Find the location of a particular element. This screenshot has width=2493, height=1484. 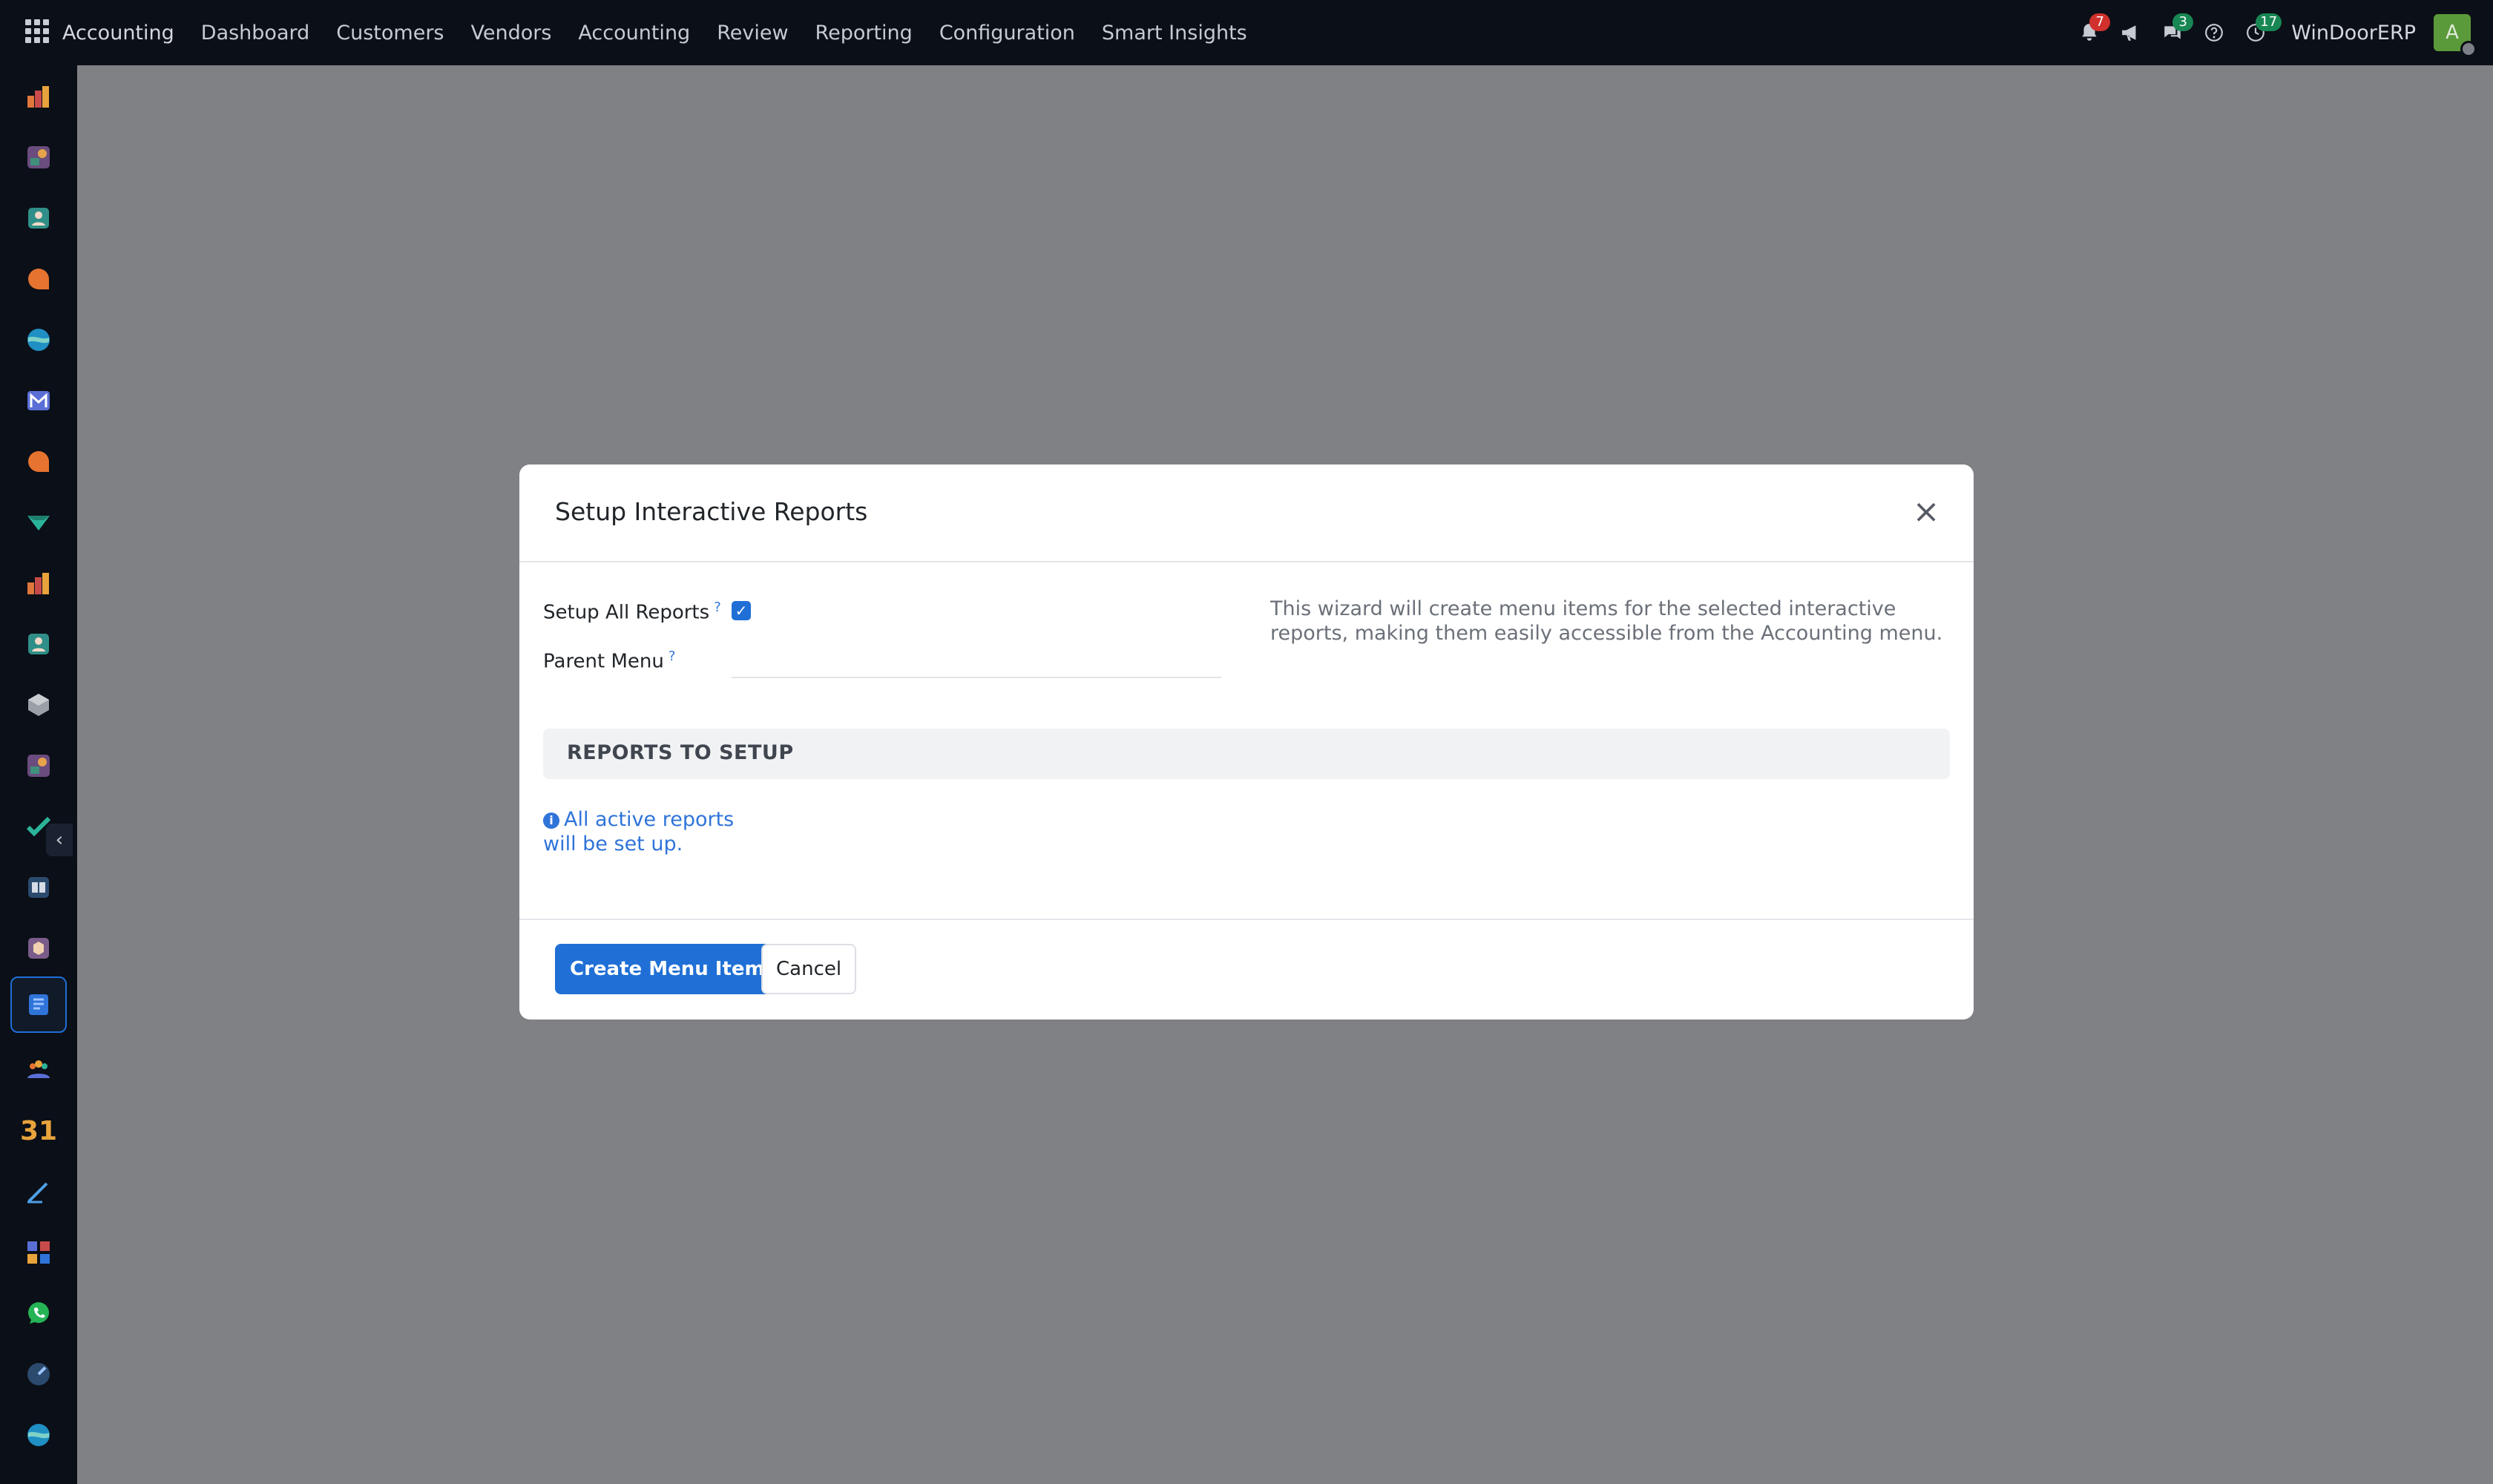

section-title: REPORTS TO SETUP is located at coordinates (680, 752).